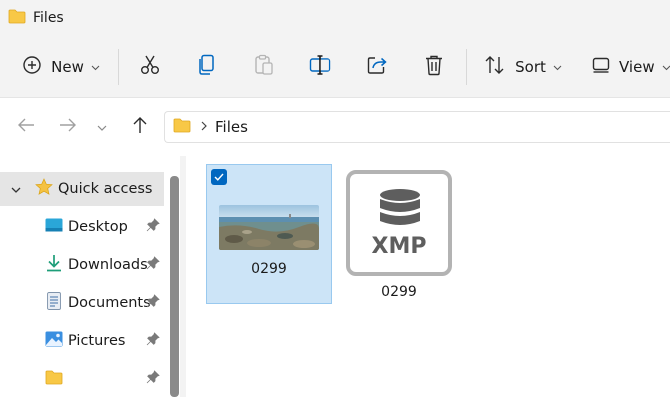 The height and width of the screenshot is (397, 670). What do you see at coordinates (335, 18) in the screenshot?
I see `title-bar: Files` at bounding box center [335, 18].